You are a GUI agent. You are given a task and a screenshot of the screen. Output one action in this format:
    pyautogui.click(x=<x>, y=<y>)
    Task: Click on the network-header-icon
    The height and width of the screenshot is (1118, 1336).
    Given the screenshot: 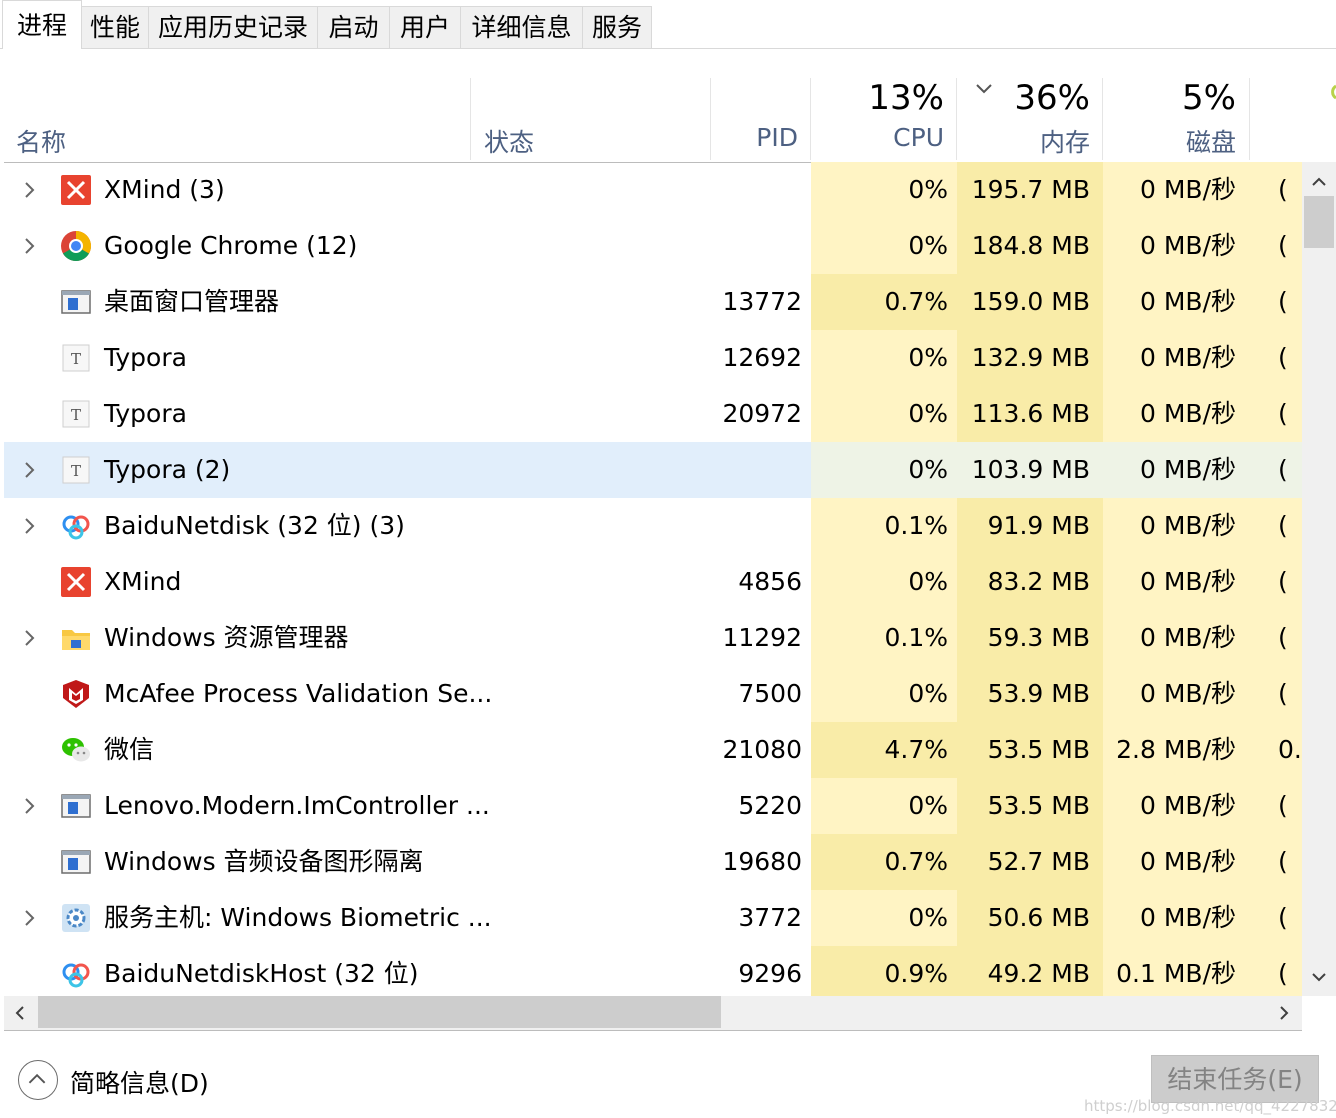 What is the action you would take?
    pyautogui.click(x=1333, y=92)
    